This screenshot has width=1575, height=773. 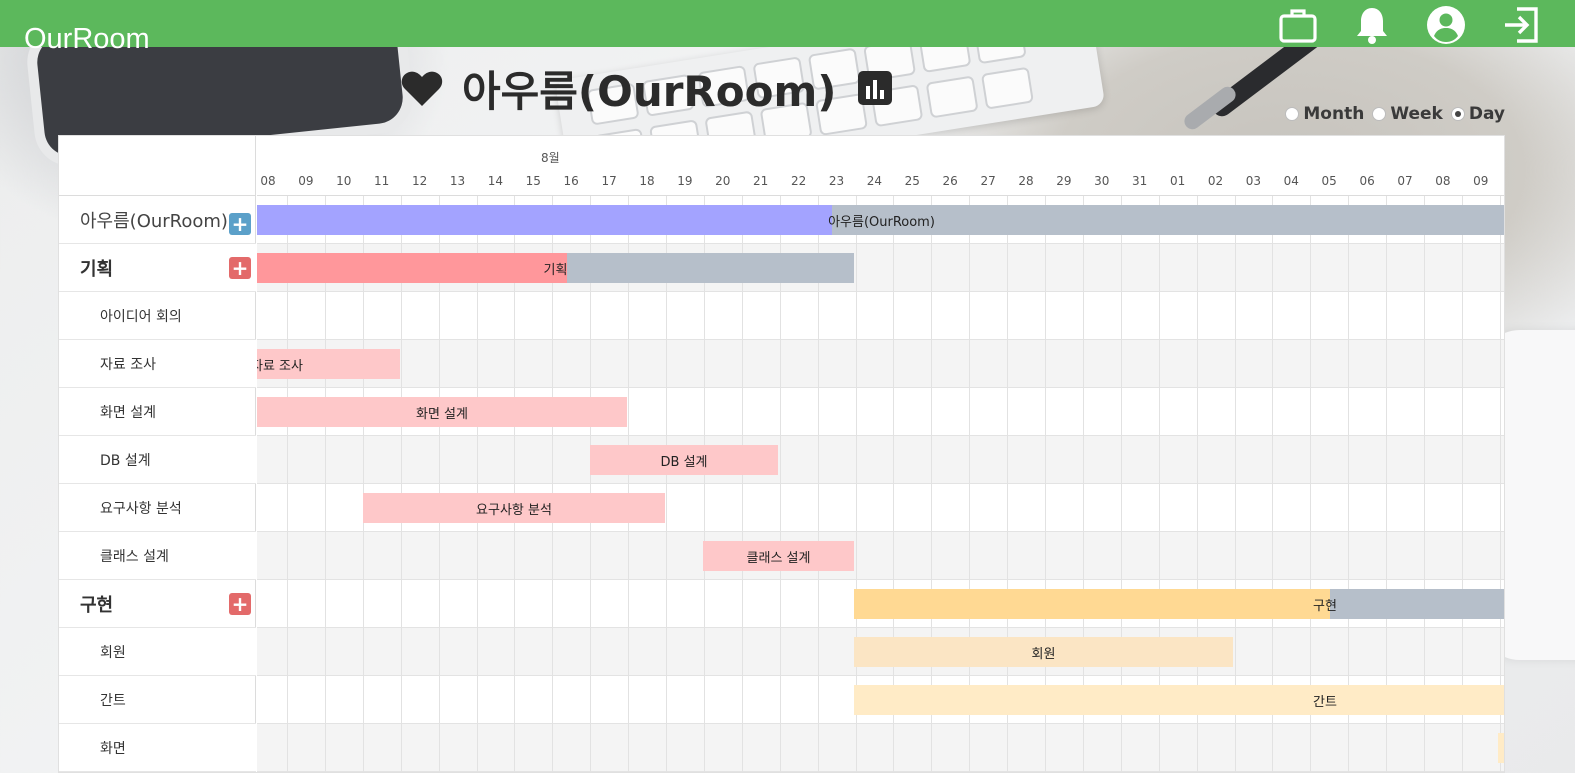 I want to click on day-label: 13, so click(x=457, y=181).